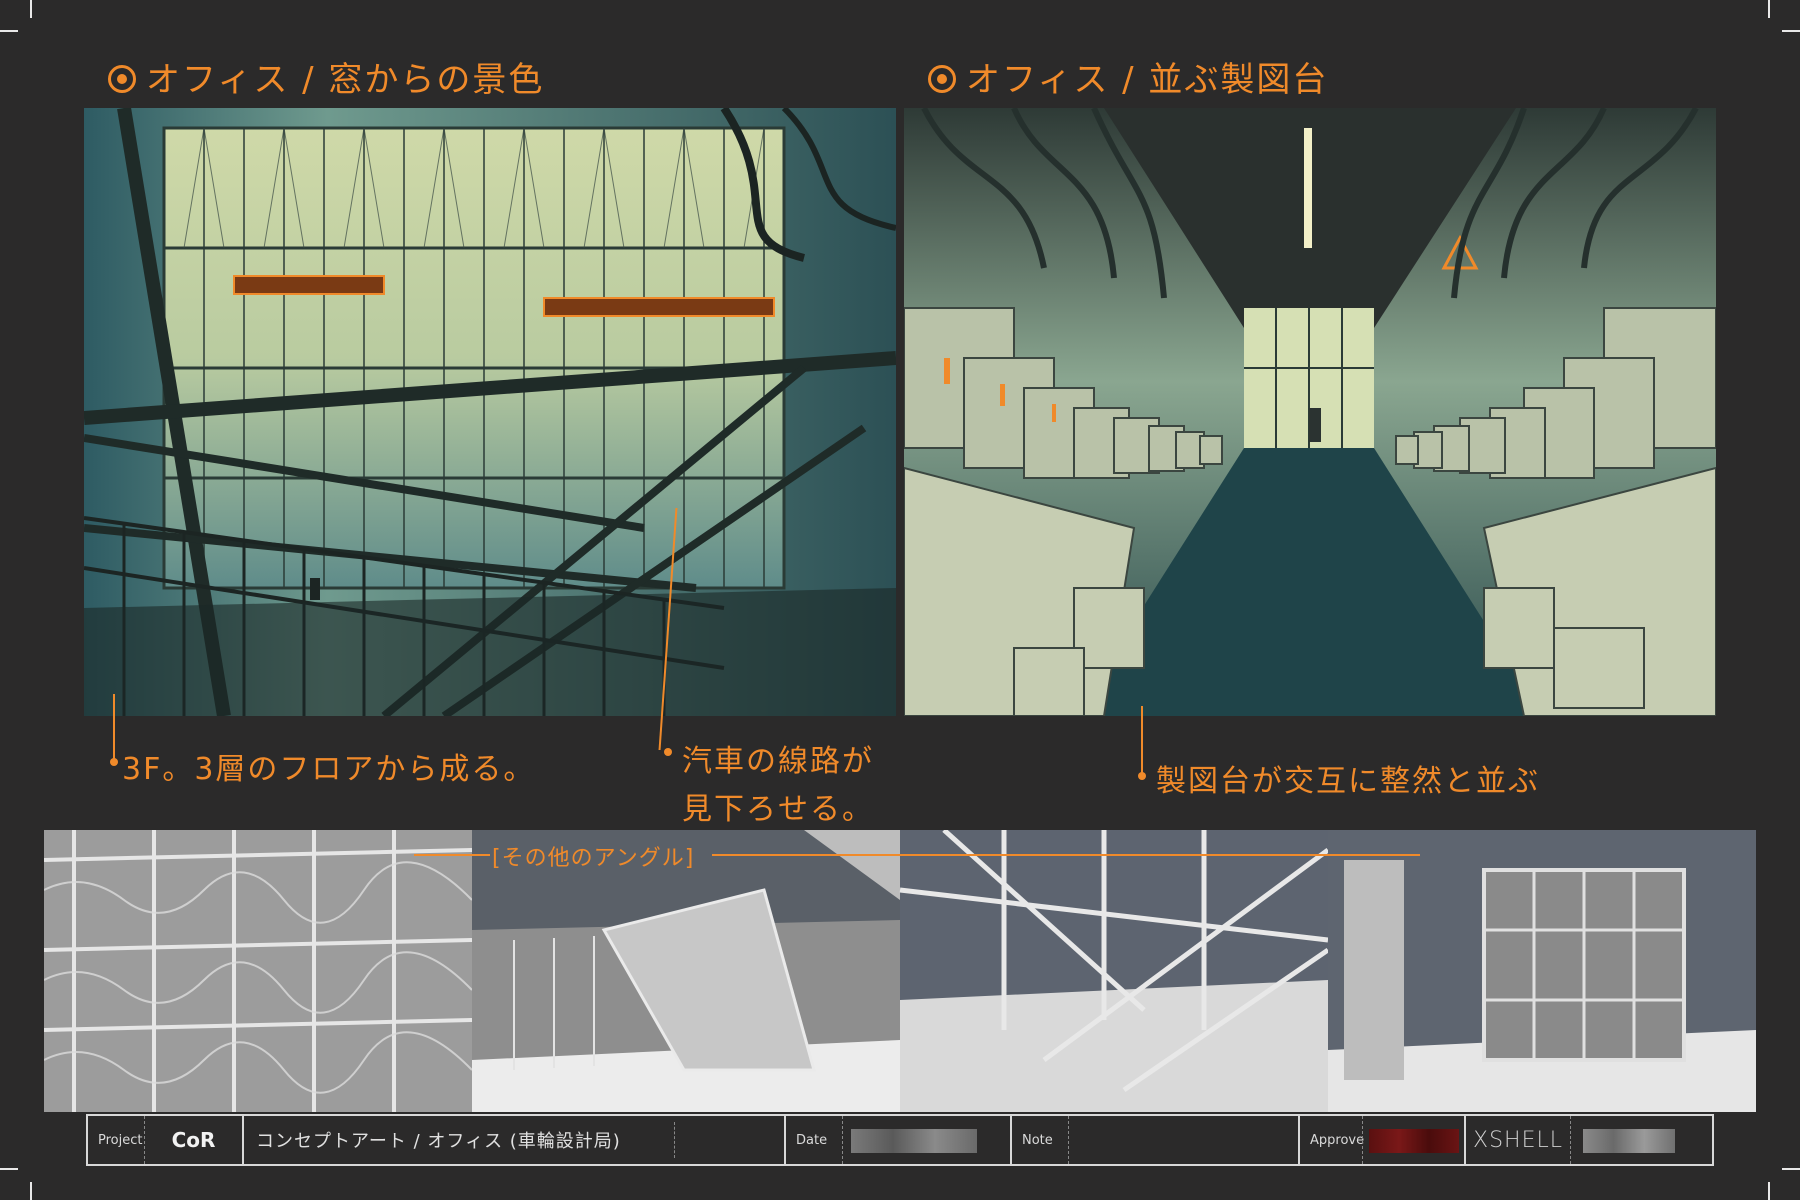 Image resolution: width=1800 pixels, height=1200 pixels. What do you see at coordinates (668, 752) in the screenshot?
I see `annotation-dot` at bounding box center [668, 752].